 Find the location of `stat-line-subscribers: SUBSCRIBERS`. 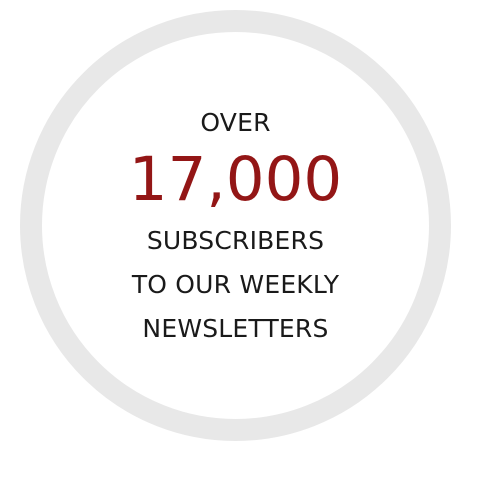

stat-line-subscribers: SUBSCRIBERS is located at coordinates (235, 240).